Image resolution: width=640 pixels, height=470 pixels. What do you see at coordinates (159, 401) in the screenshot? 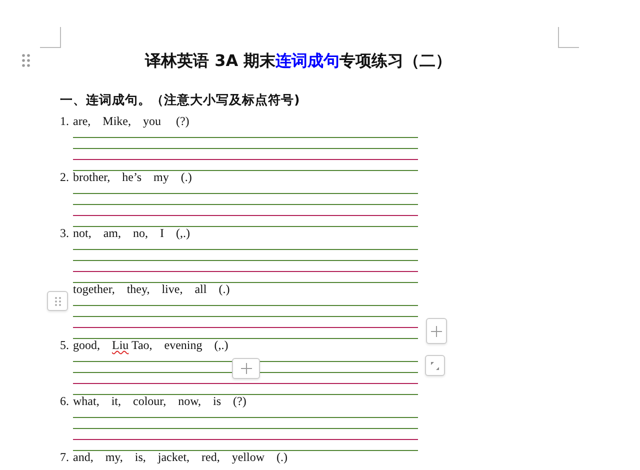
I see `question-words: what, it, colour, now, is (?)` at bounding box center [159, 401].